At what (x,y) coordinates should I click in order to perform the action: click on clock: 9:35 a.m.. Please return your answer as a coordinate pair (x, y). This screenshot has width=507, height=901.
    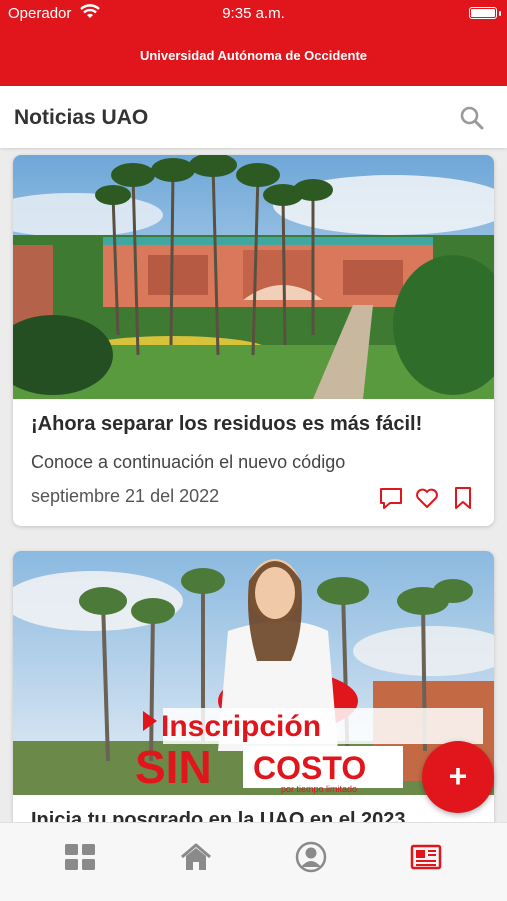
    Looking at the image, I should click on (253, 13).